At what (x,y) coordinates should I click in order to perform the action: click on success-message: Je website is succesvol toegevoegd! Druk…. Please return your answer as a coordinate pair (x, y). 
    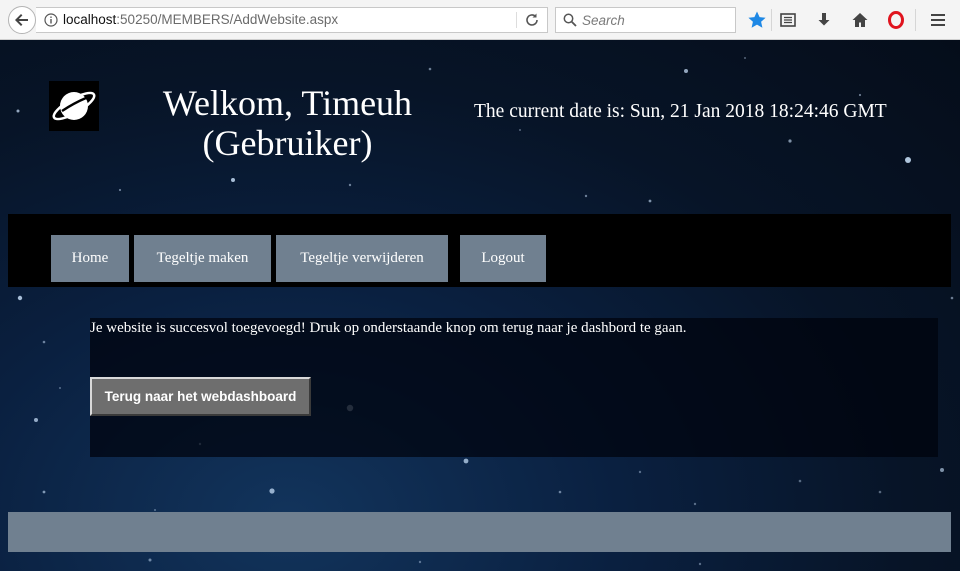
    Looking at the image, I should click on (388, 328).